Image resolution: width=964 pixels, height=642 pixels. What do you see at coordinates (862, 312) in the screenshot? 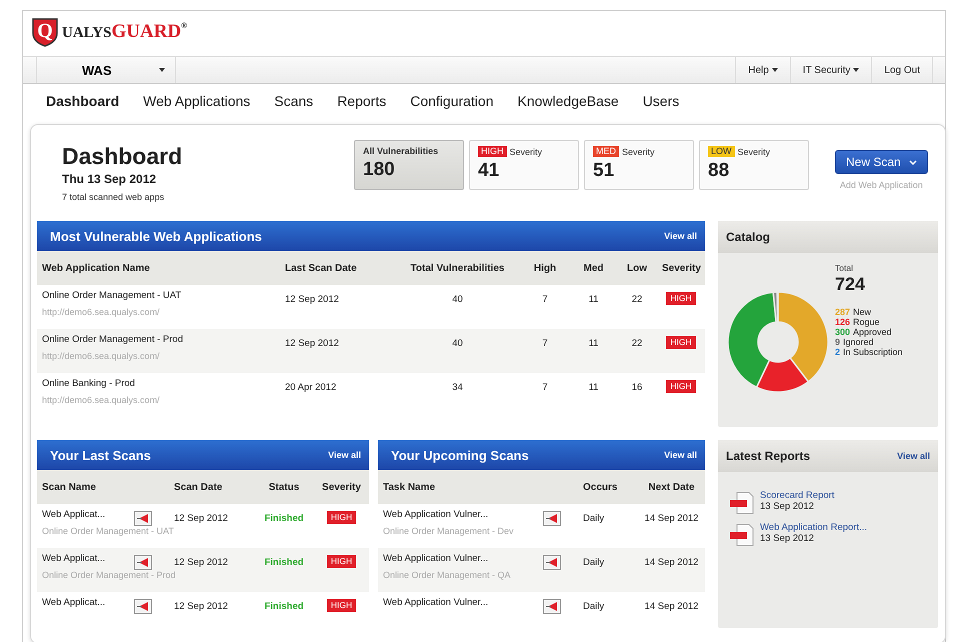
I see `legend-label: New` at bounding box center [862, 312].